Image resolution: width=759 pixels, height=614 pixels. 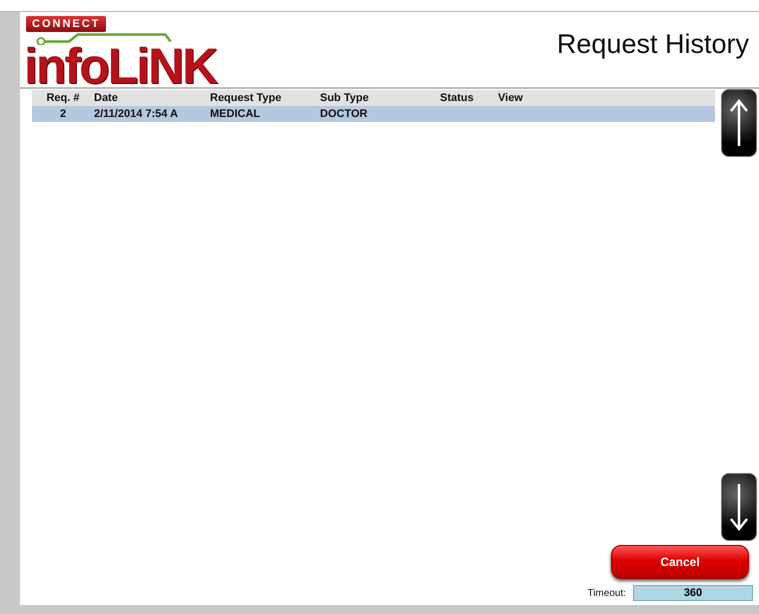 What do you see at coordinates (373, 114) in the screenshot?
I see `table-row: 2 2/11/2014 7:54 A MEDICAL DOCTOR` at bounding box center [373, 114].